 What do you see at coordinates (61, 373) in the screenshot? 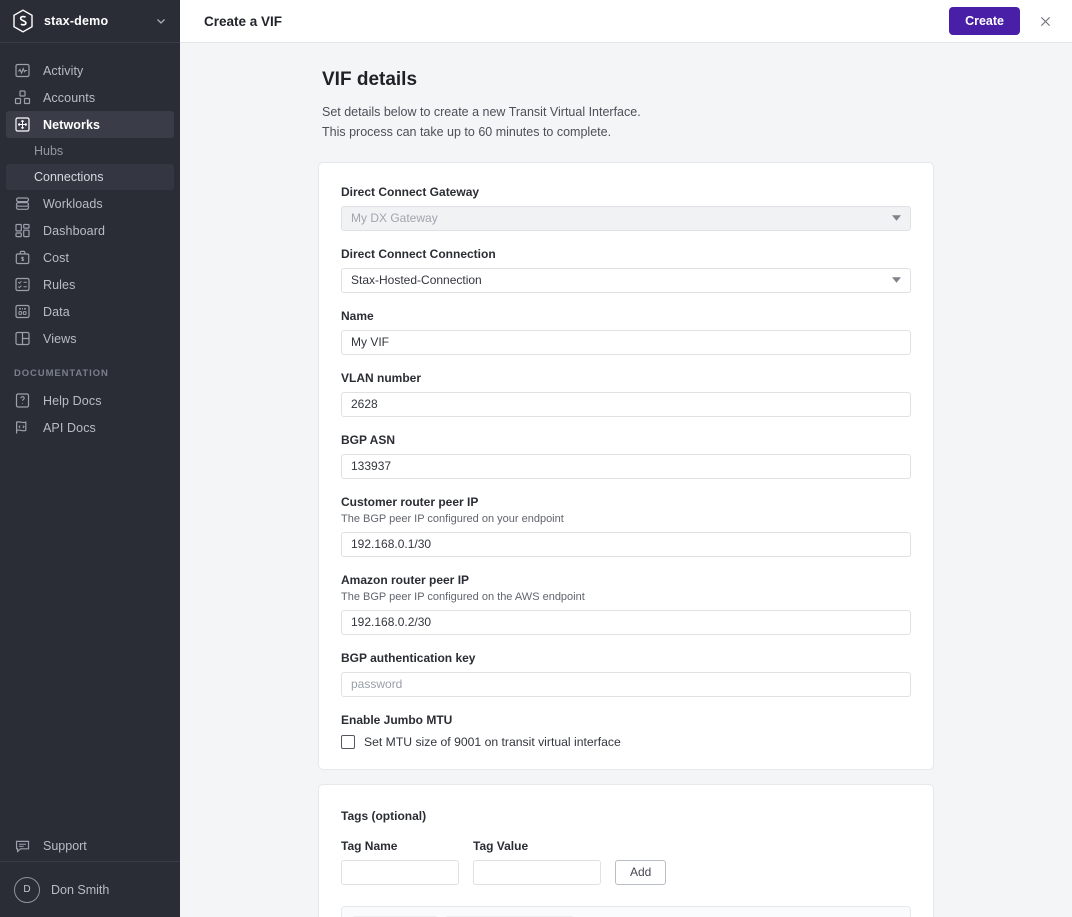
I see `nav-section-documentation: DOCUMENTATION` at bounding box center [61, 373].